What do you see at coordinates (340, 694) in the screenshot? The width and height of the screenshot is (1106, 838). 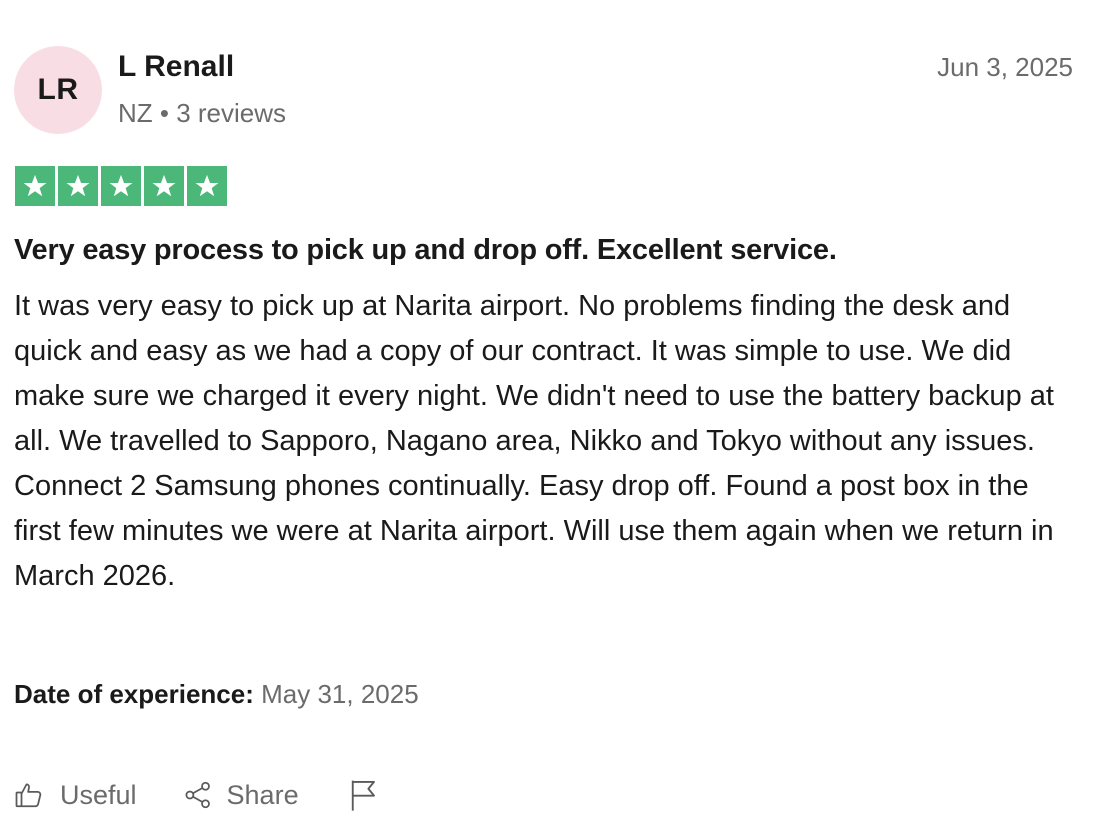 I see `experience-date: May 31, 2025` at bounding box center [340, 694].